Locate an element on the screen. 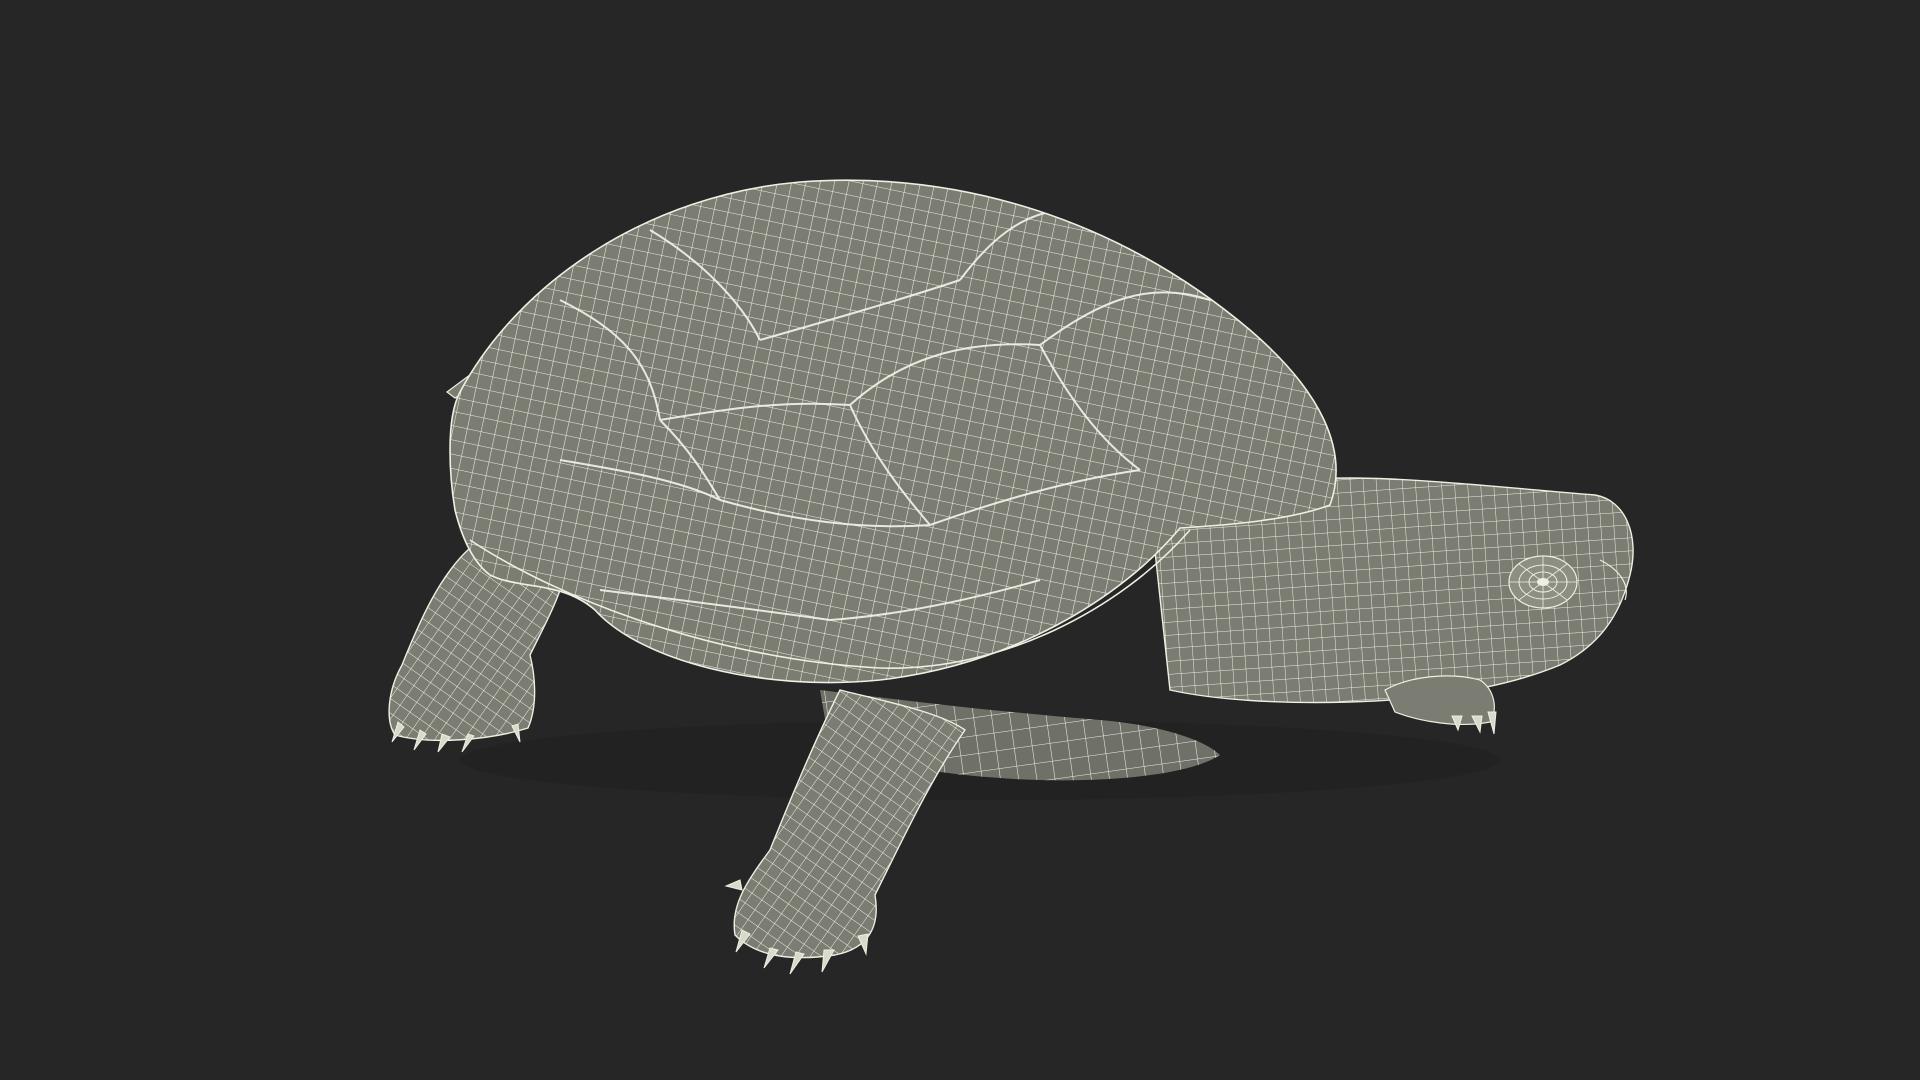 The height and width of the screenshot is (1080, 1920). front-right-foot is located at coordinates (1440, 705).